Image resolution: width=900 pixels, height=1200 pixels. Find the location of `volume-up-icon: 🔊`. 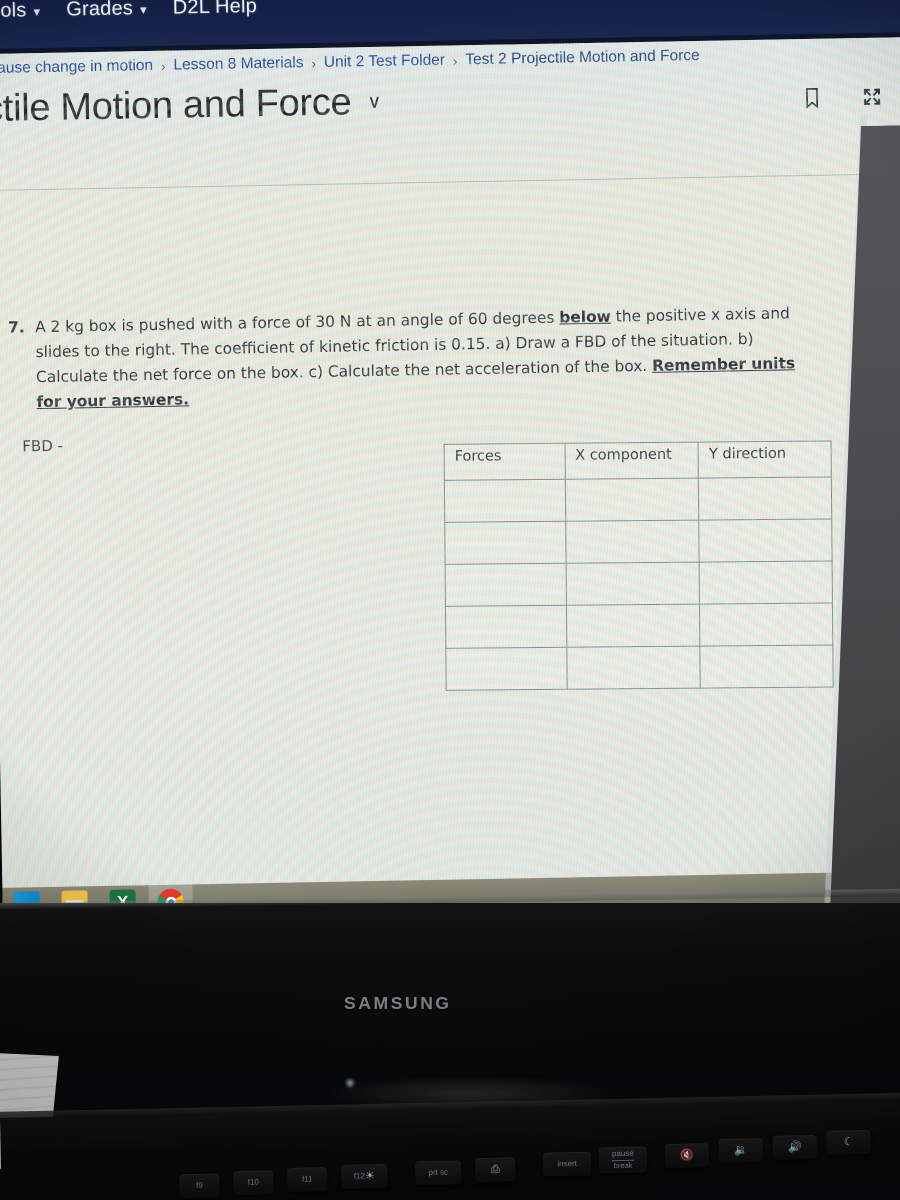

volume-up-icon: 🔊 is located at coordinates (794, 1147).